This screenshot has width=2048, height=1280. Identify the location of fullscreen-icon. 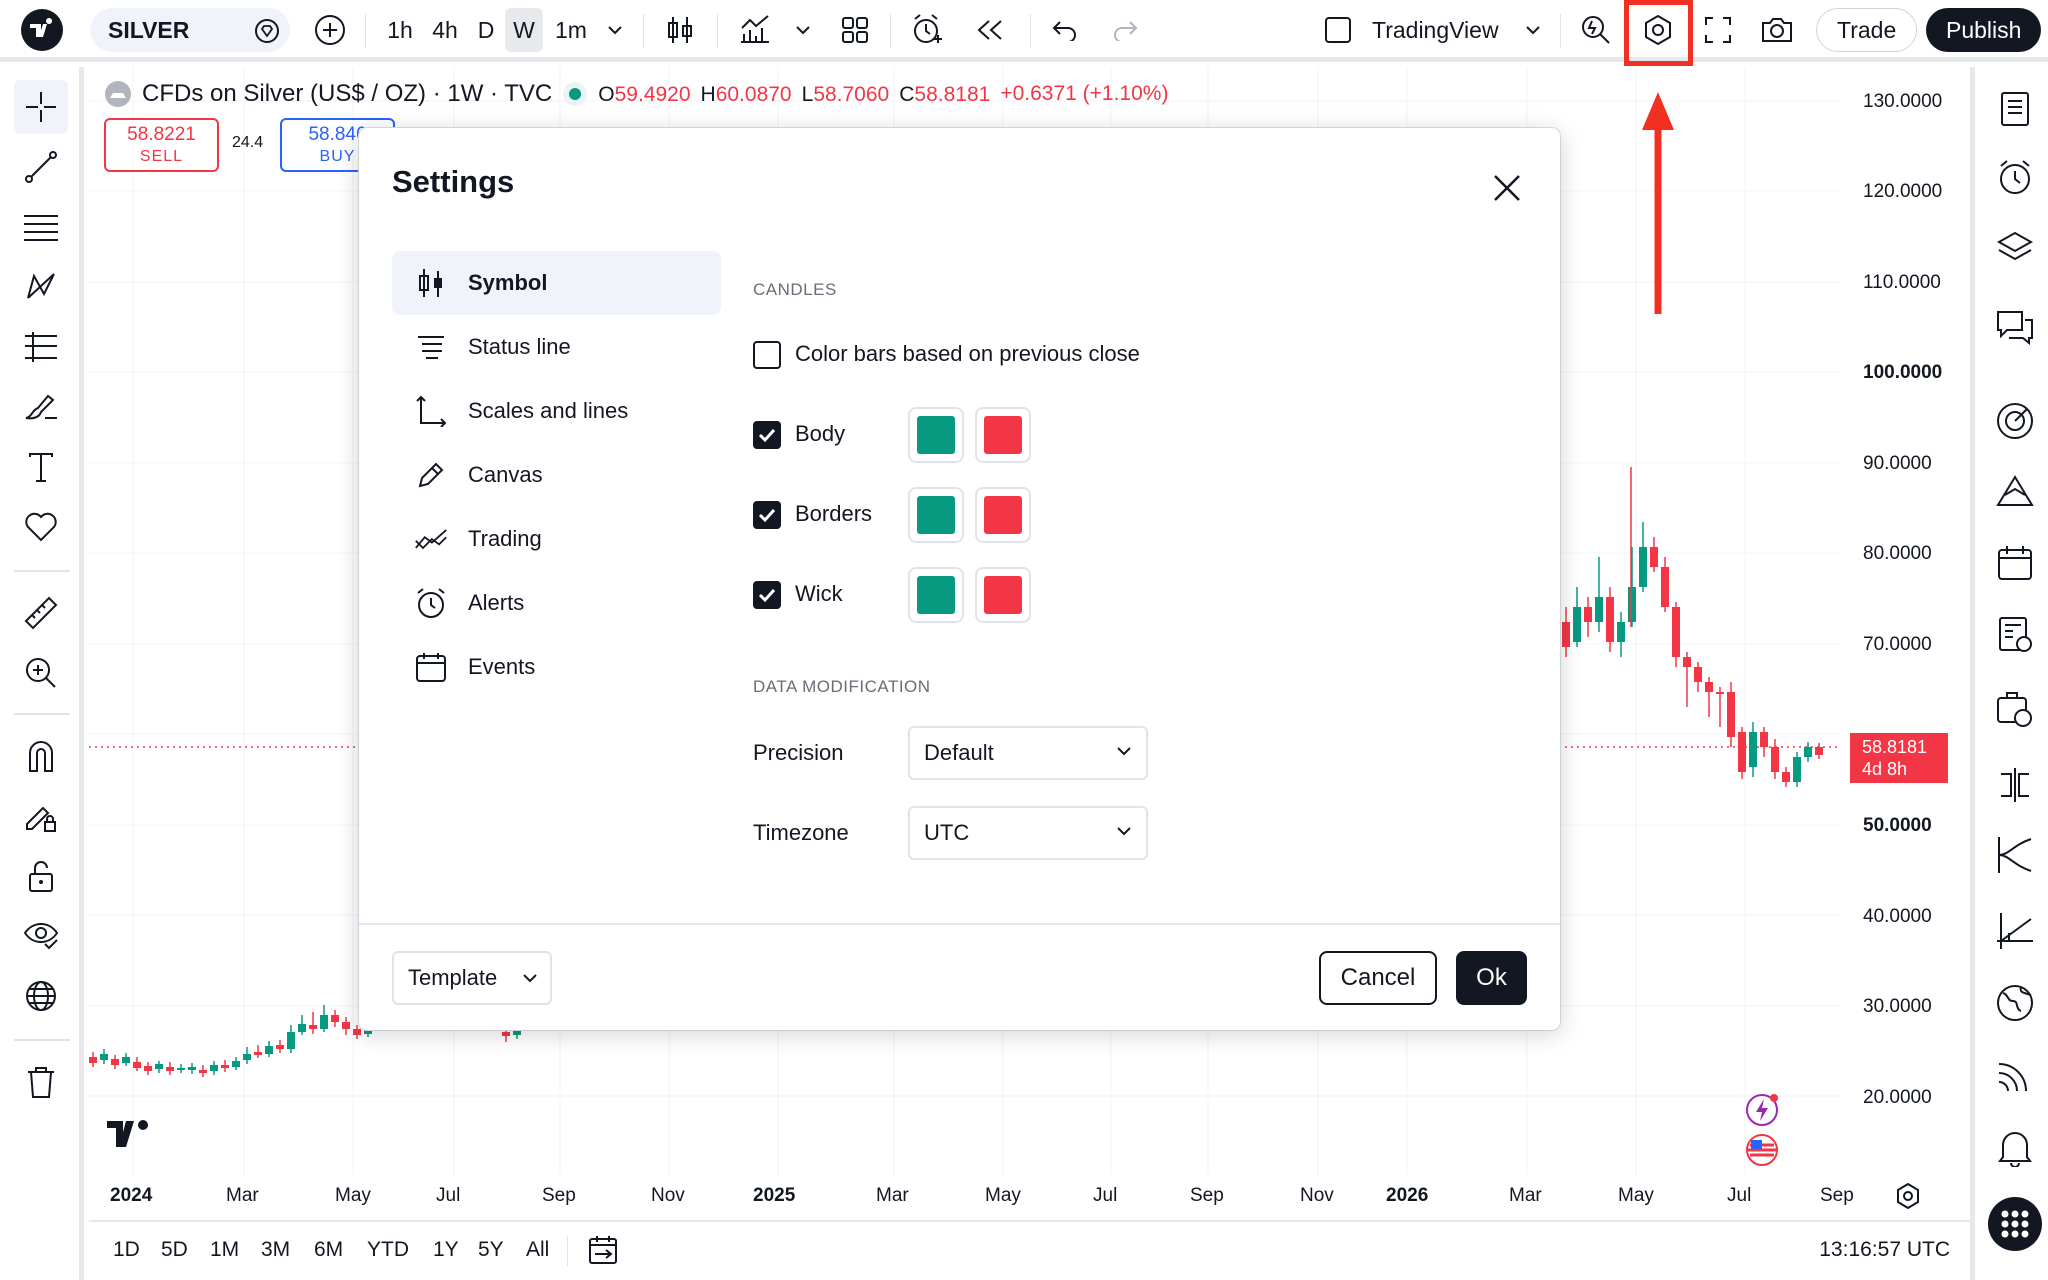
(1718, 30).